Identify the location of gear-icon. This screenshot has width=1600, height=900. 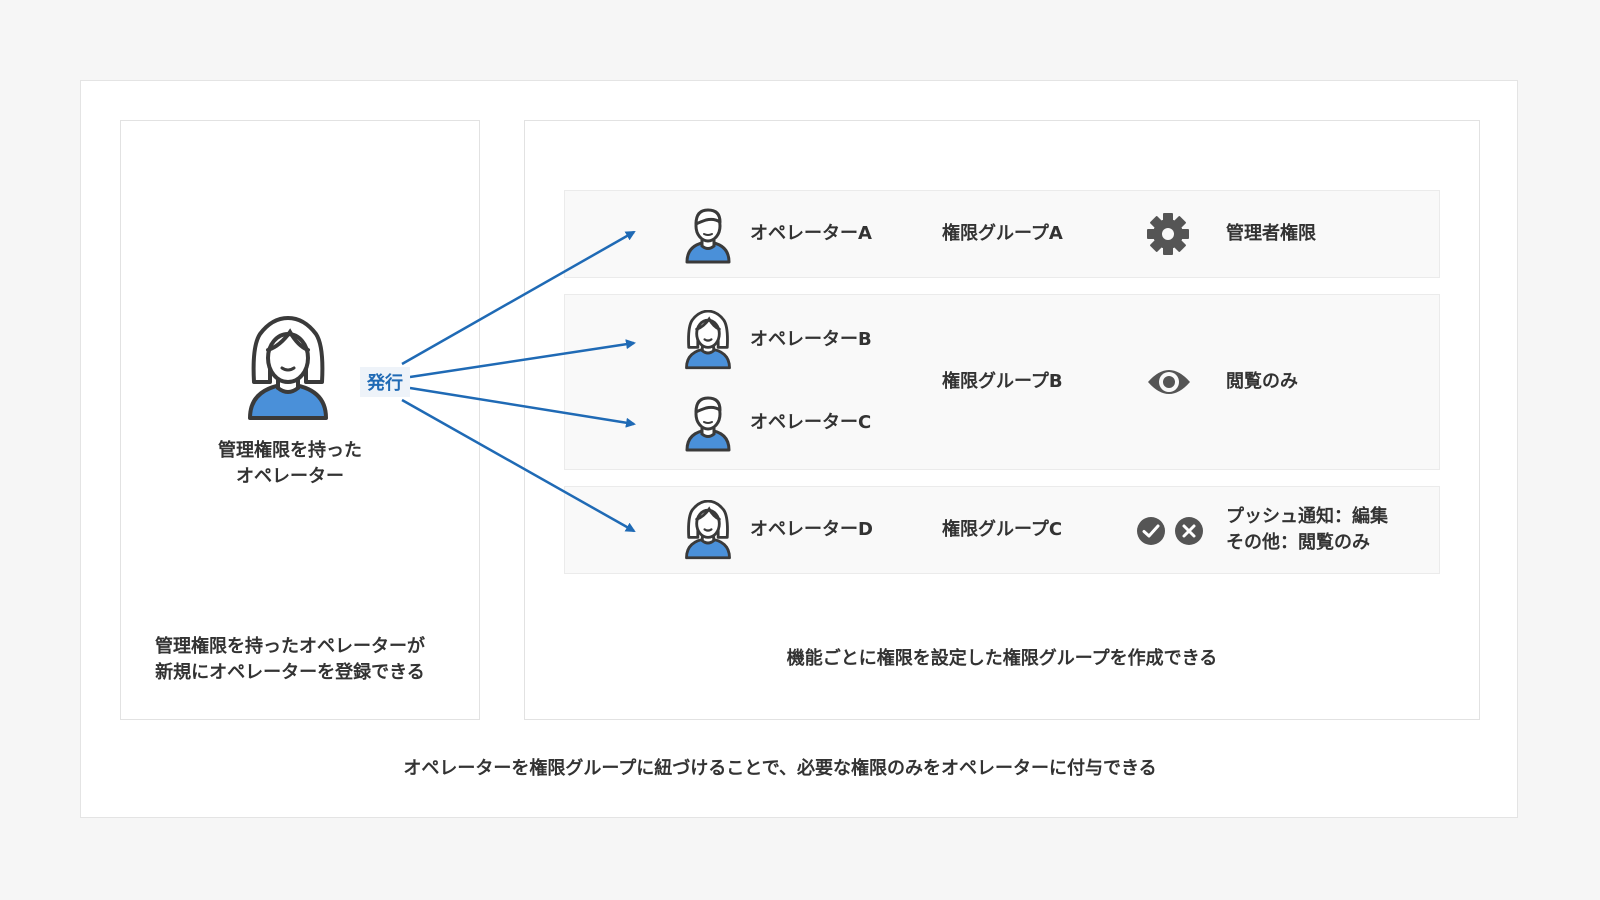
(1168, 234).